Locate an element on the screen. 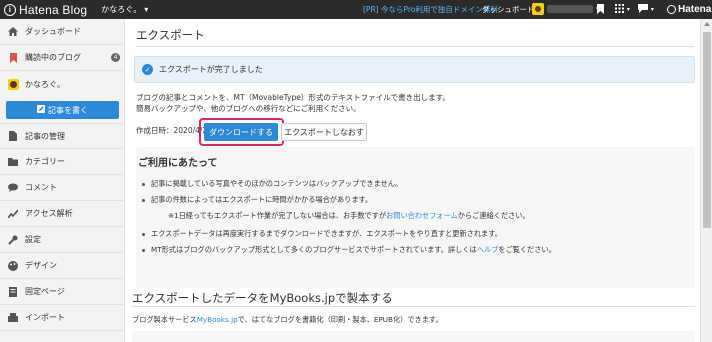 The height and width of the screenshot is (342, 712). sidebar-item-label: ダッシュボード is located at coordinates (53, 31).